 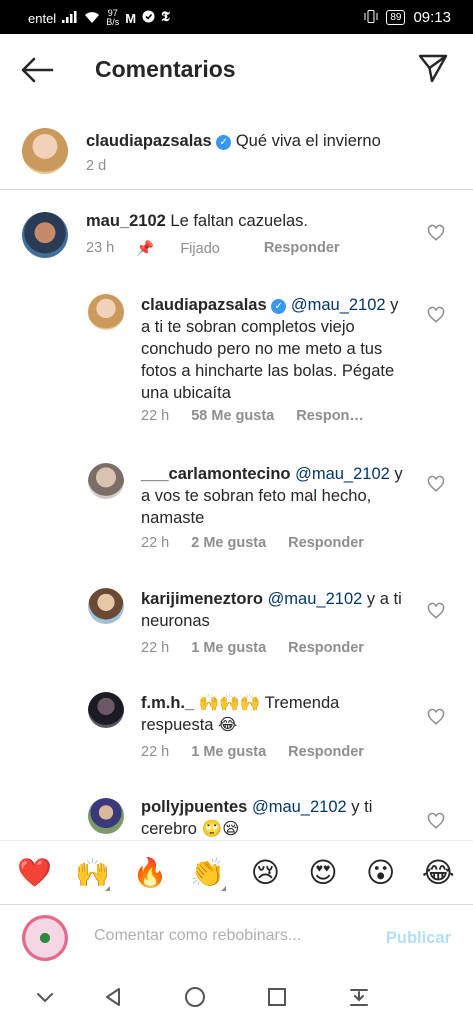 I want to click on emoji-clapping-hands: 👏, so click(x=208, y=873).